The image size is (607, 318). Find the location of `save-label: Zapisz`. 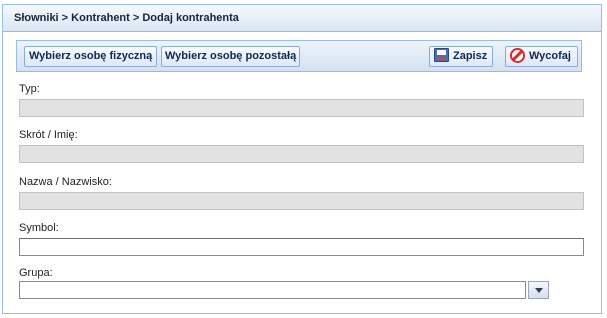

save-label: Zapisz is located at coordinates (470, 56).